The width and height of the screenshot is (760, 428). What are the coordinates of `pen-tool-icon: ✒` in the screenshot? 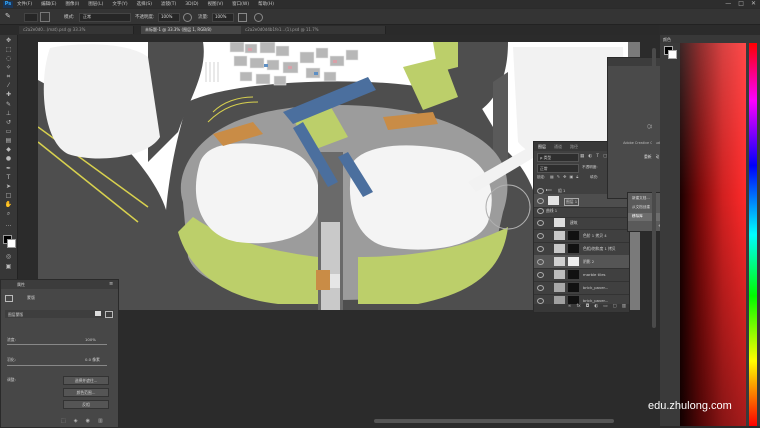 It's located at (8, 169).